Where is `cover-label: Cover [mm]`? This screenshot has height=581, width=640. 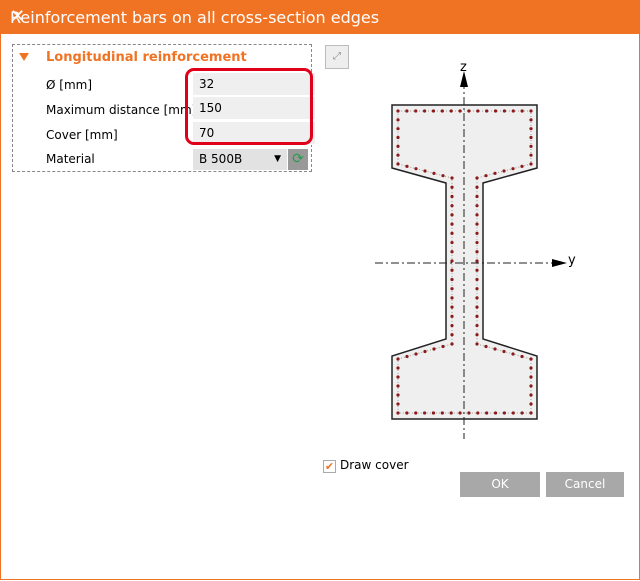 cover-label: Cover [mm] is located at coordinates (82, 135).